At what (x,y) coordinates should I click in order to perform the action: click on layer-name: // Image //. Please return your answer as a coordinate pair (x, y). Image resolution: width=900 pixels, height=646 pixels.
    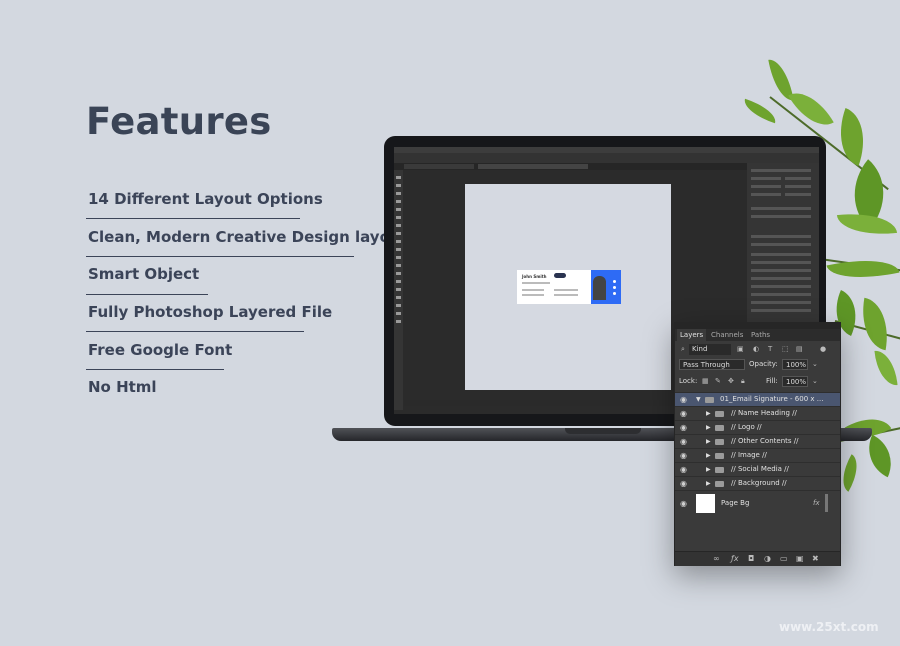
    Looking at the image, I should click on (749, 455).